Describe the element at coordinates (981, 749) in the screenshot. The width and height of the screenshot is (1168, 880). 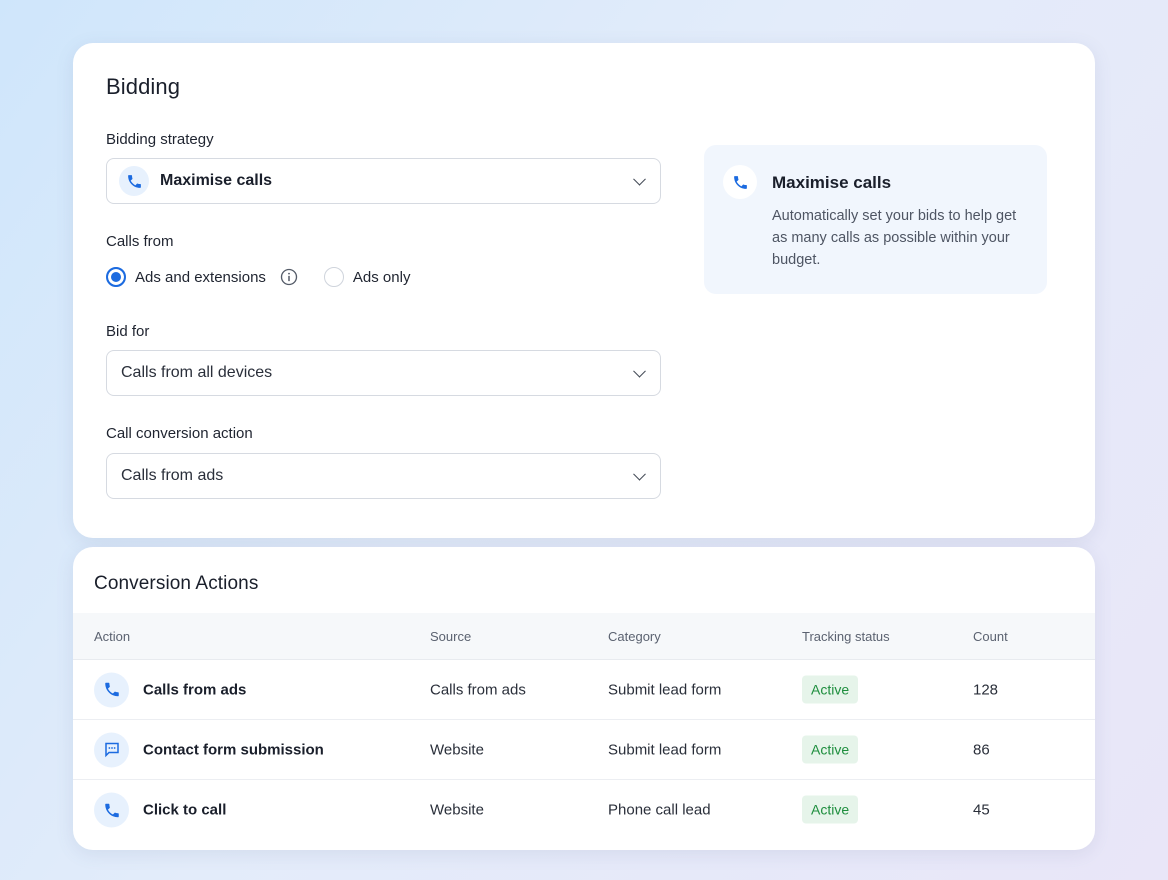
I see `count-cell: 86` at that location.